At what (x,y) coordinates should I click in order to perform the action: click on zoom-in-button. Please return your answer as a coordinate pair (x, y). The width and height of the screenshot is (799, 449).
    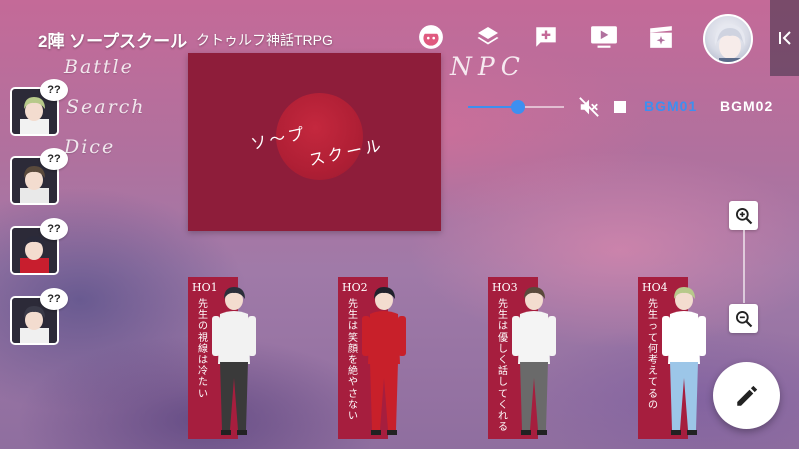
    Looking at the image, I should click on (743, 215).